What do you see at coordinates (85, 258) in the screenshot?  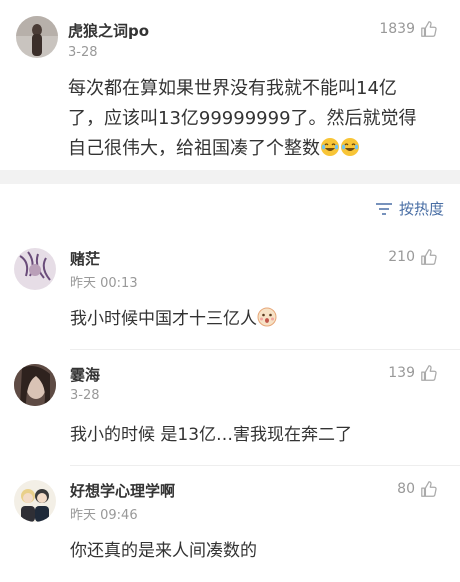 I see `reply-username: 赌茫` at bounding box center [85, 258].